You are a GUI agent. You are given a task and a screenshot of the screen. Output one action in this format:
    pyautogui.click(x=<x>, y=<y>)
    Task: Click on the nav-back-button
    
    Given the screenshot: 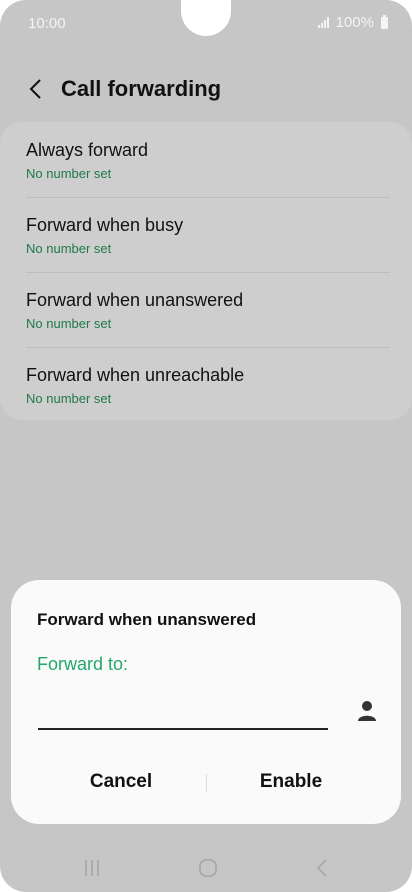 What is the action you would take?
    pyautogui.click(x=322, y=868)
    